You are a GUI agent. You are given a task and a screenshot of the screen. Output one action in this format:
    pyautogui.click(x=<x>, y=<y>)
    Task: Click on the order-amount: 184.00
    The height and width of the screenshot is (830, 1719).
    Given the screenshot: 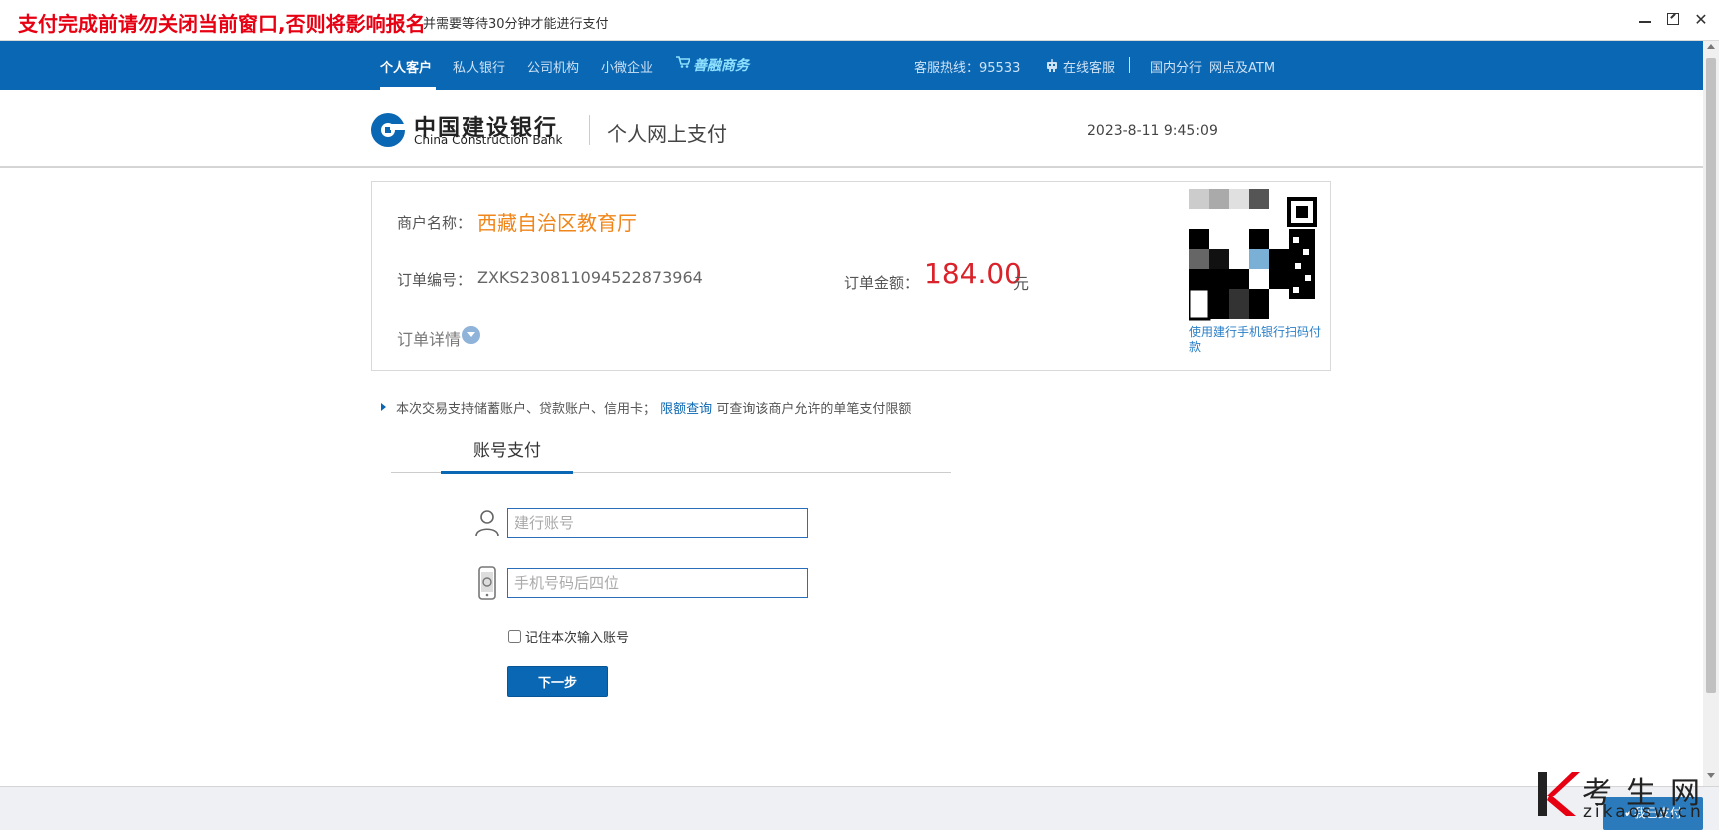 What is the action you would take?
    pyautogui.click(x=973, y=273)
    